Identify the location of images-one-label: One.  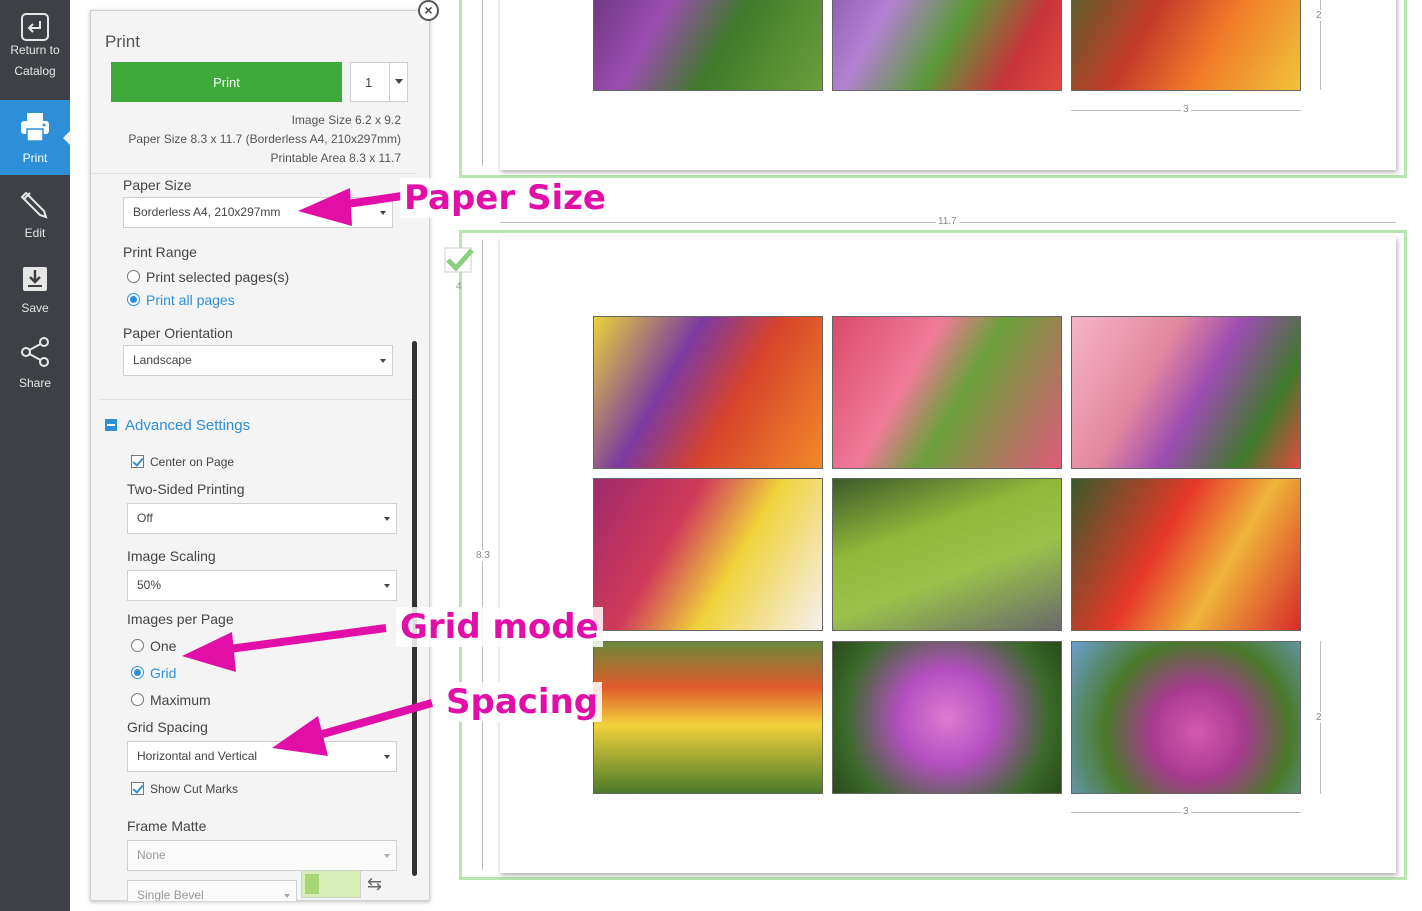
(163, 646).